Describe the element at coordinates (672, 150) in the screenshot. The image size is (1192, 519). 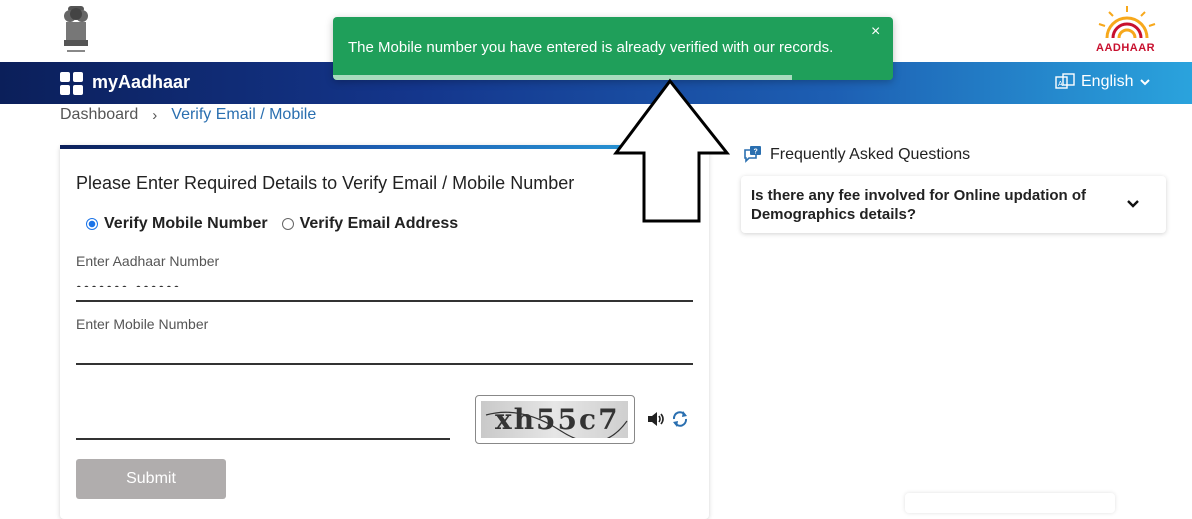
I see `annotation-up-arrow-icon` at that location.